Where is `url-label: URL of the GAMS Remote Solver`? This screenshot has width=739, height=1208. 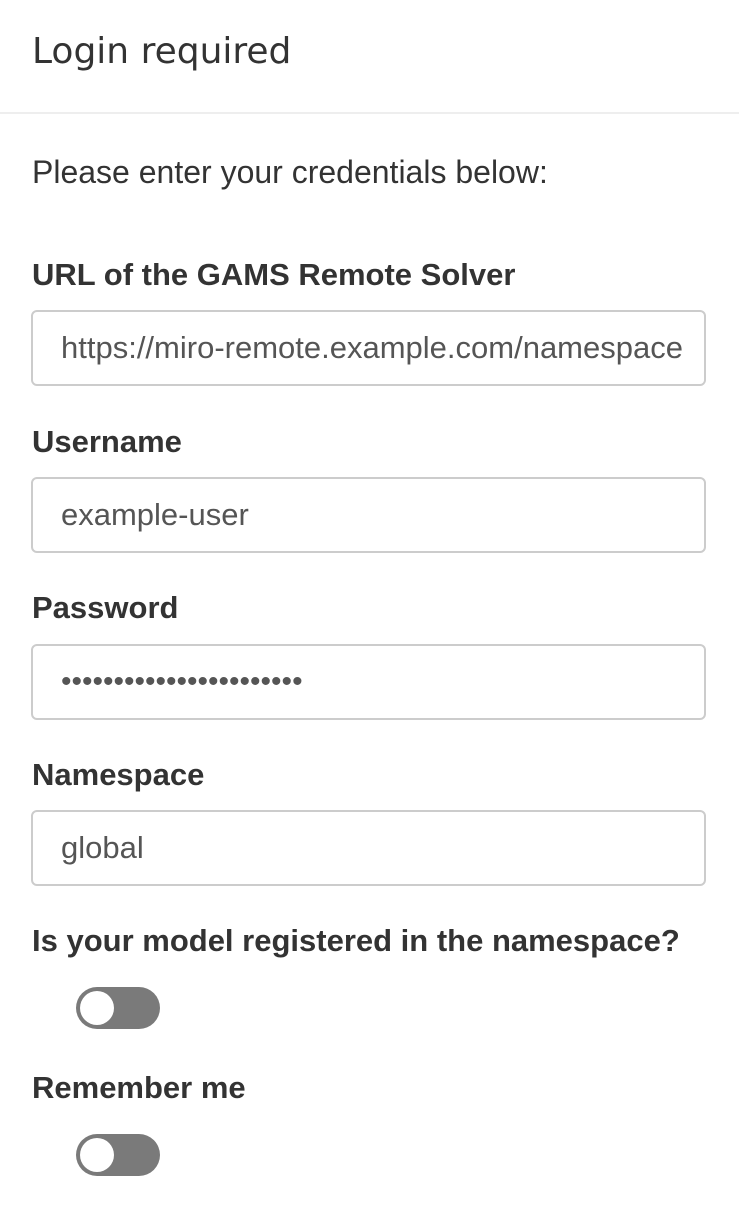 url-label: URL of the GAMS Remote Solver is located at coordinates (274, 274).